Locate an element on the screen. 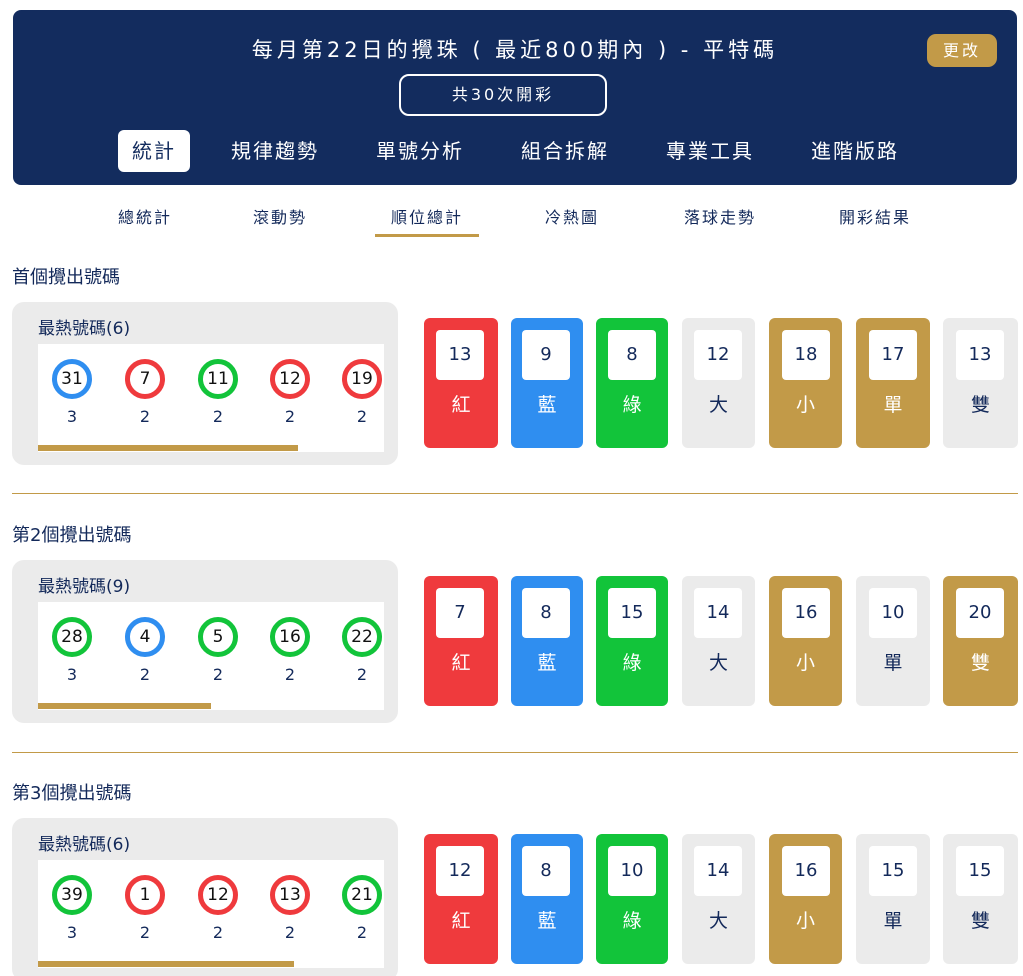  hot-numbers-card: 最熱號碼(6) 39 3 1 2 12 2 13 2 21 2 is located at coordinates (205, 897).